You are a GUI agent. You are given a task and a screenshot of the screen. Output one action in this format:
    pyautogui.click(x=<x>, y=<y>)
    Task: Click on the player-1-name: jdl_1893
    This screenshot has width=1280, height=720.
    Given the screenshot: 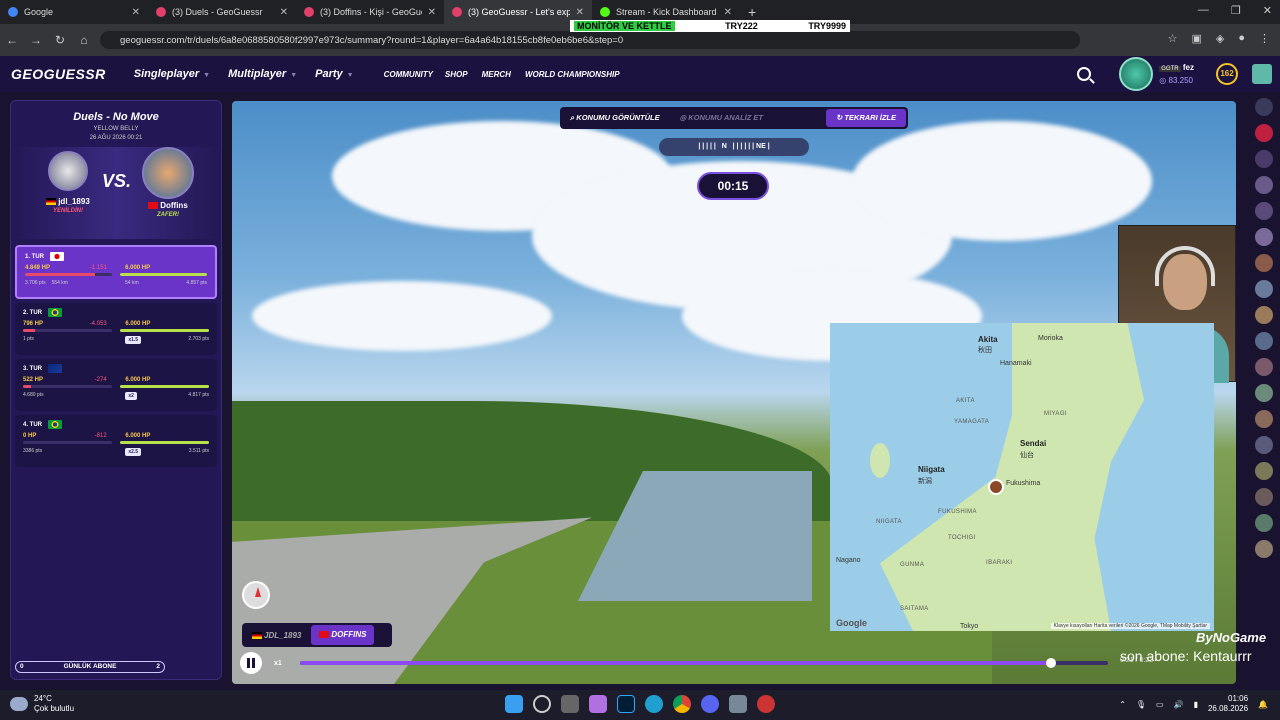 What is the action you would take?
    pyautogui.click(x=68, y=201)
    